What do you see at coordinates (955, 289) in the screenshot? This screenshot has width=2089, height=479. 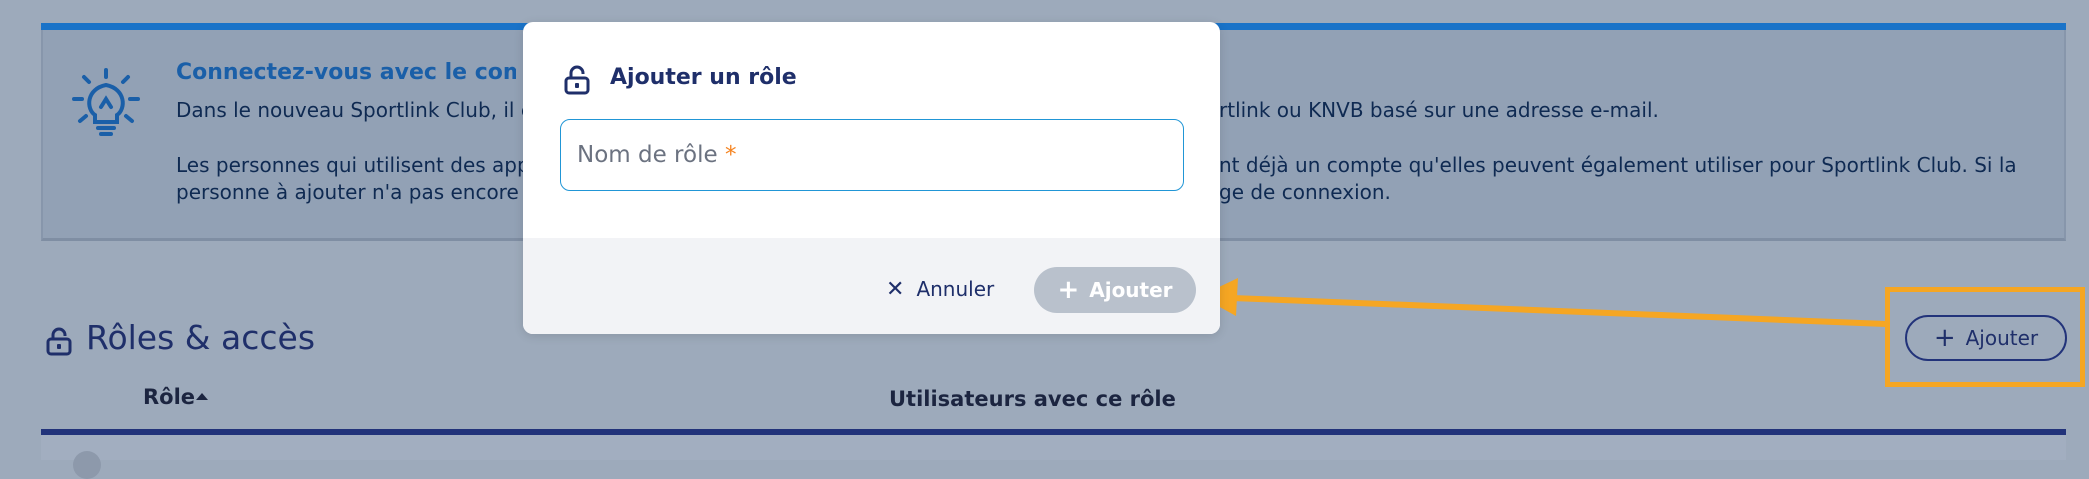 I see `cancel-button-label: Annuler` at bounding box center [955, 289].